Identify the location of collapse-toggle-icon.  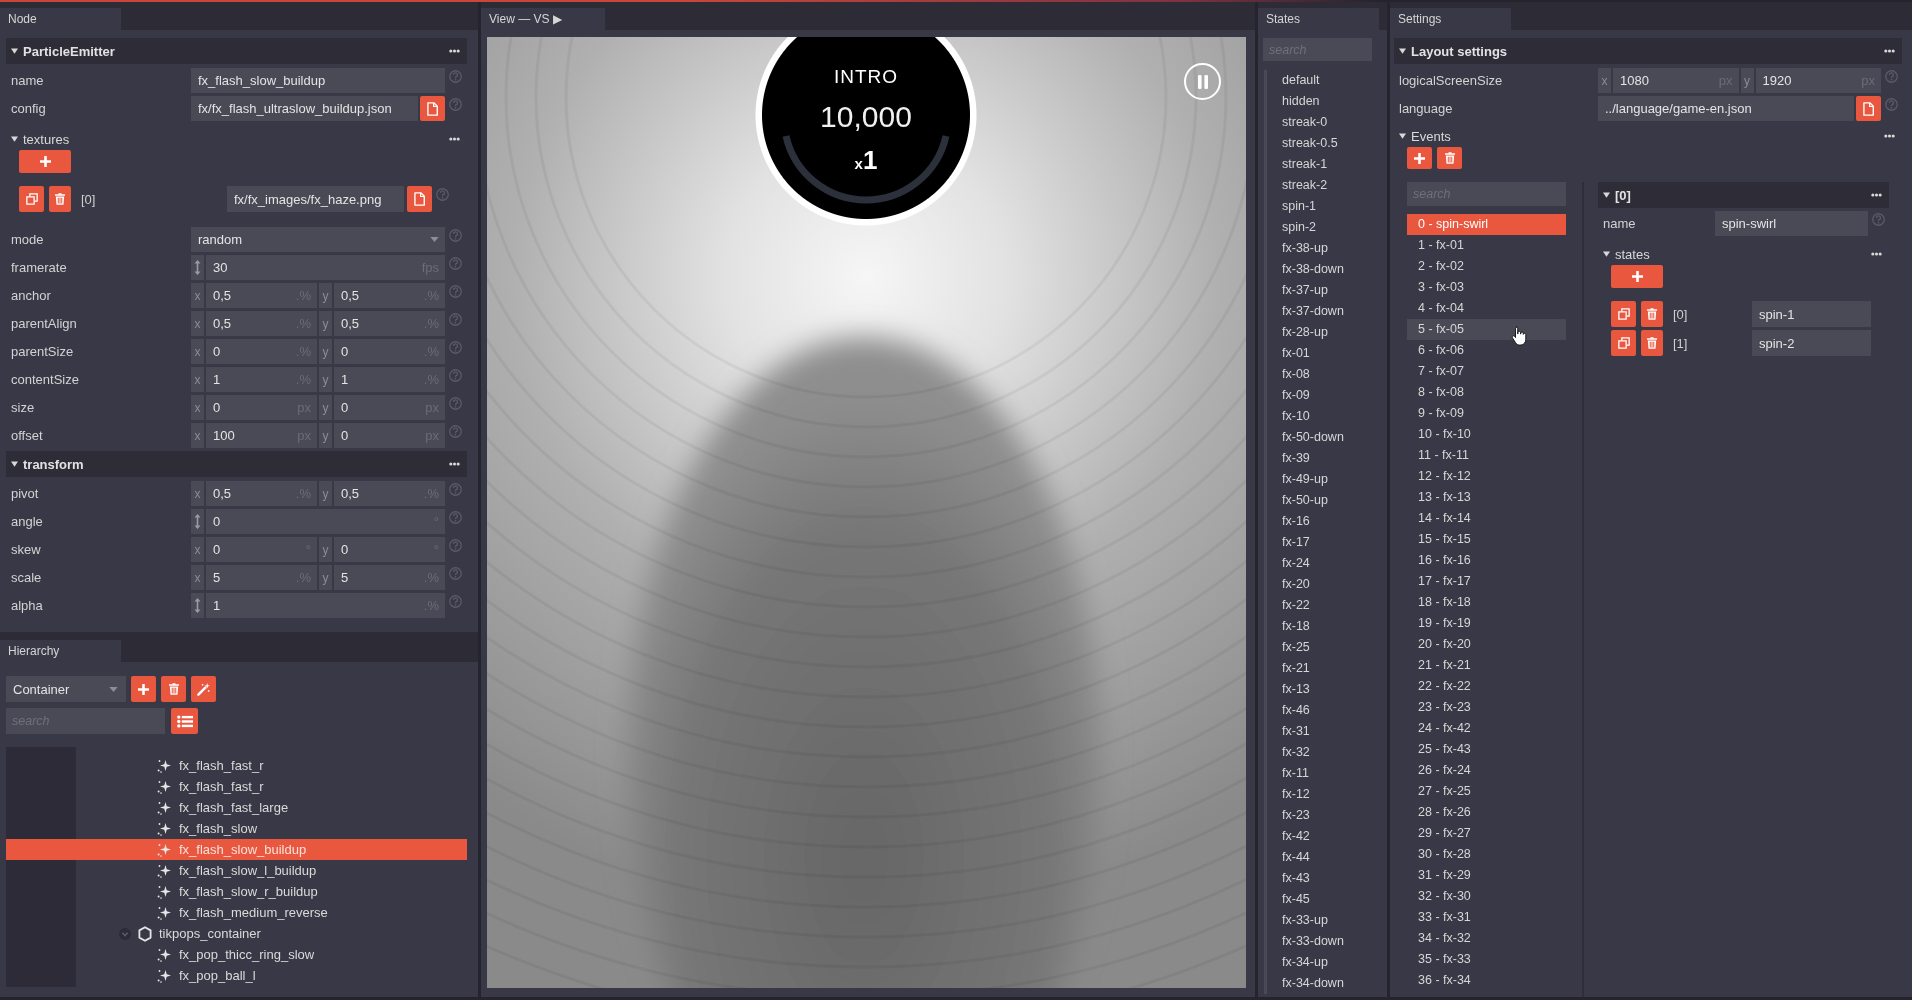
(125, 933).